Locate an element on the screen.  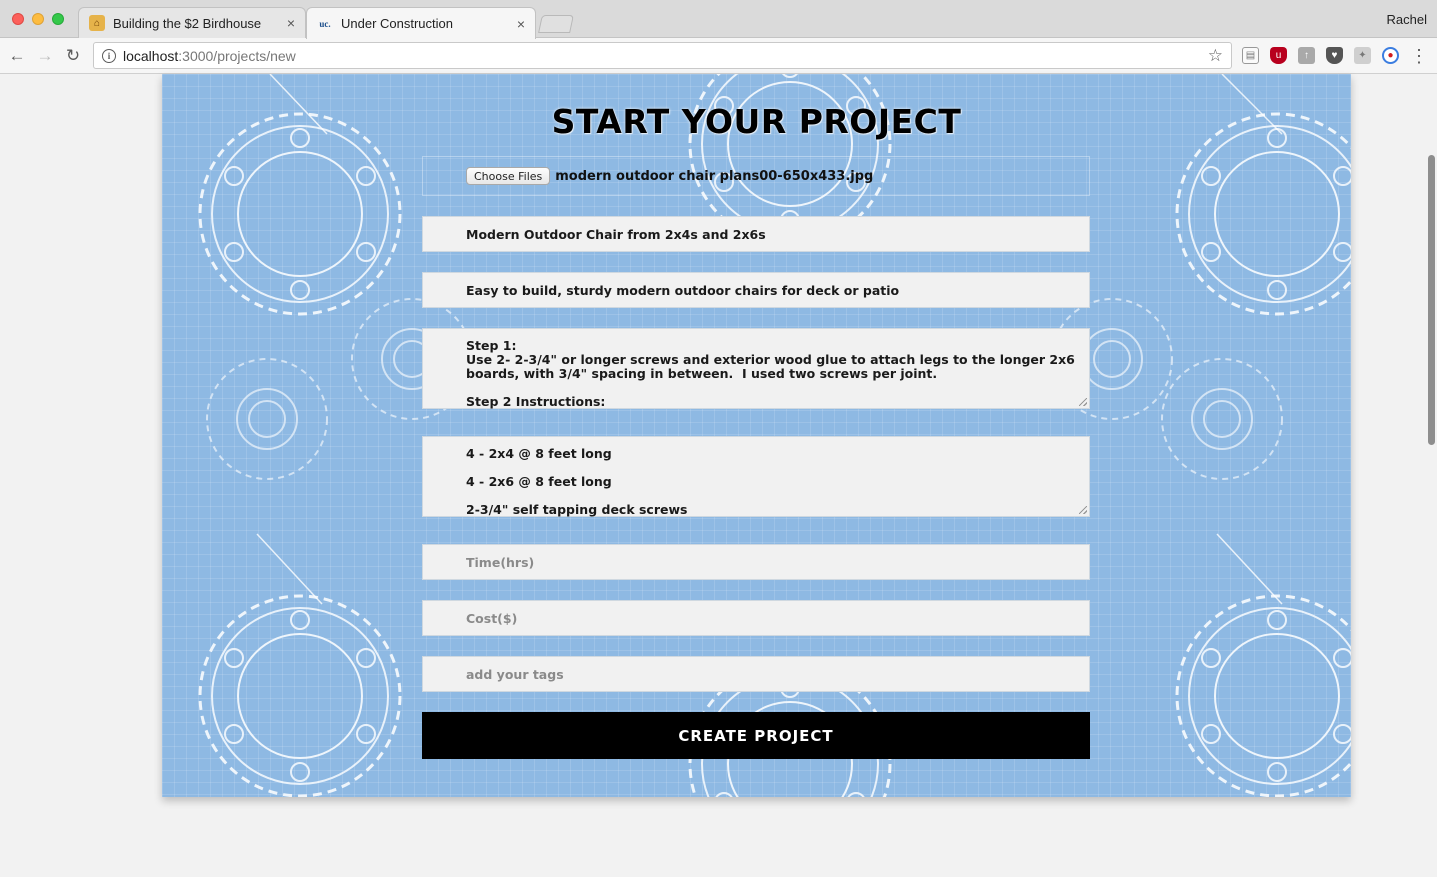
back-arrow-icon: ← is located at coordinates (17, 56).